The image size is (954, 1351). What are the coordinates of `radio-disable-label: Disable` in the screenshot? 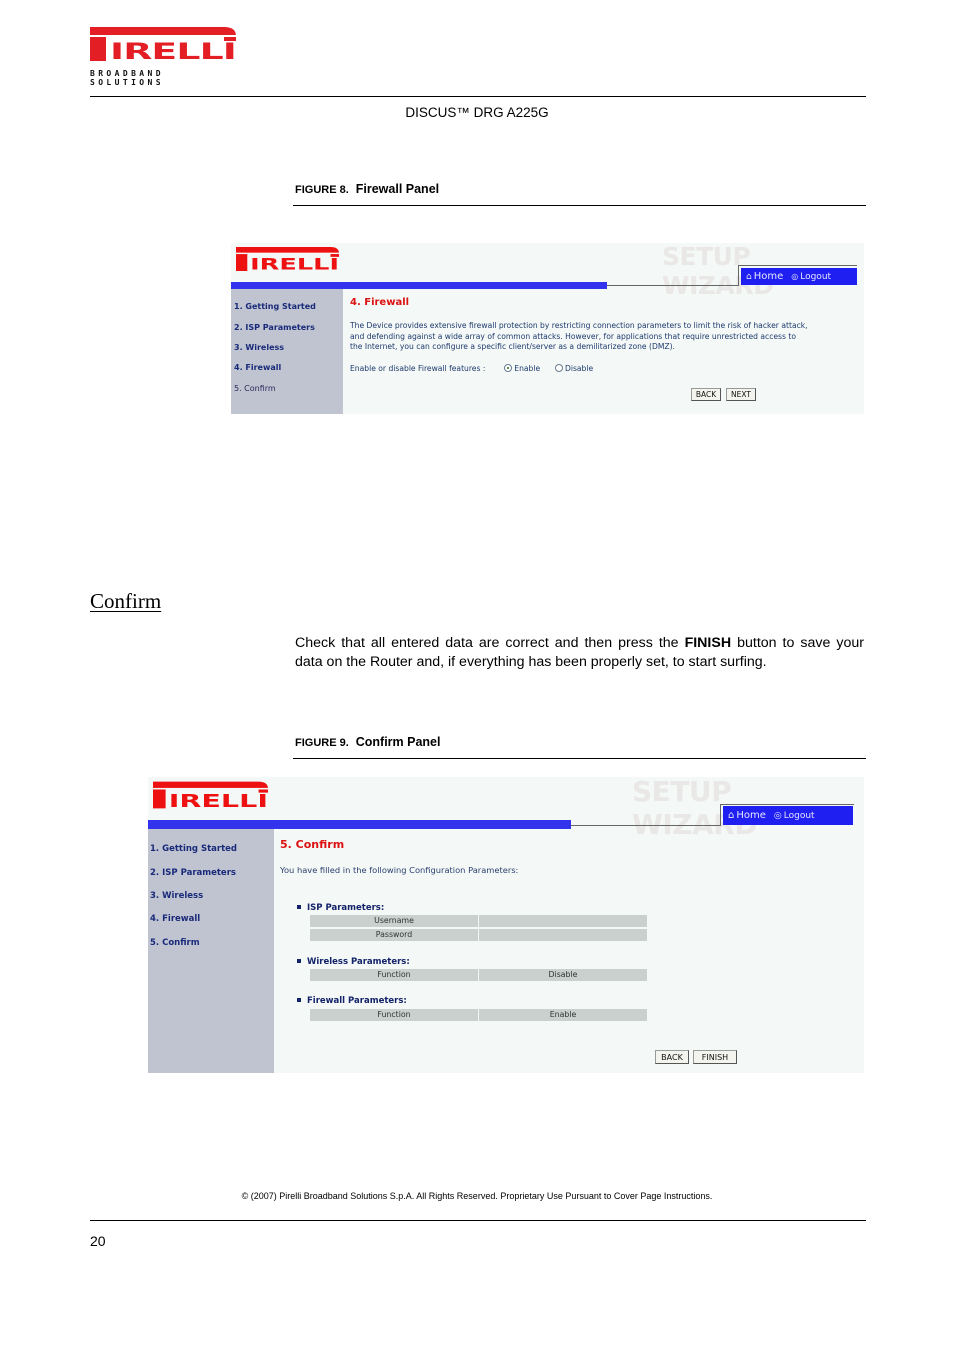 It's located at (579, 368).